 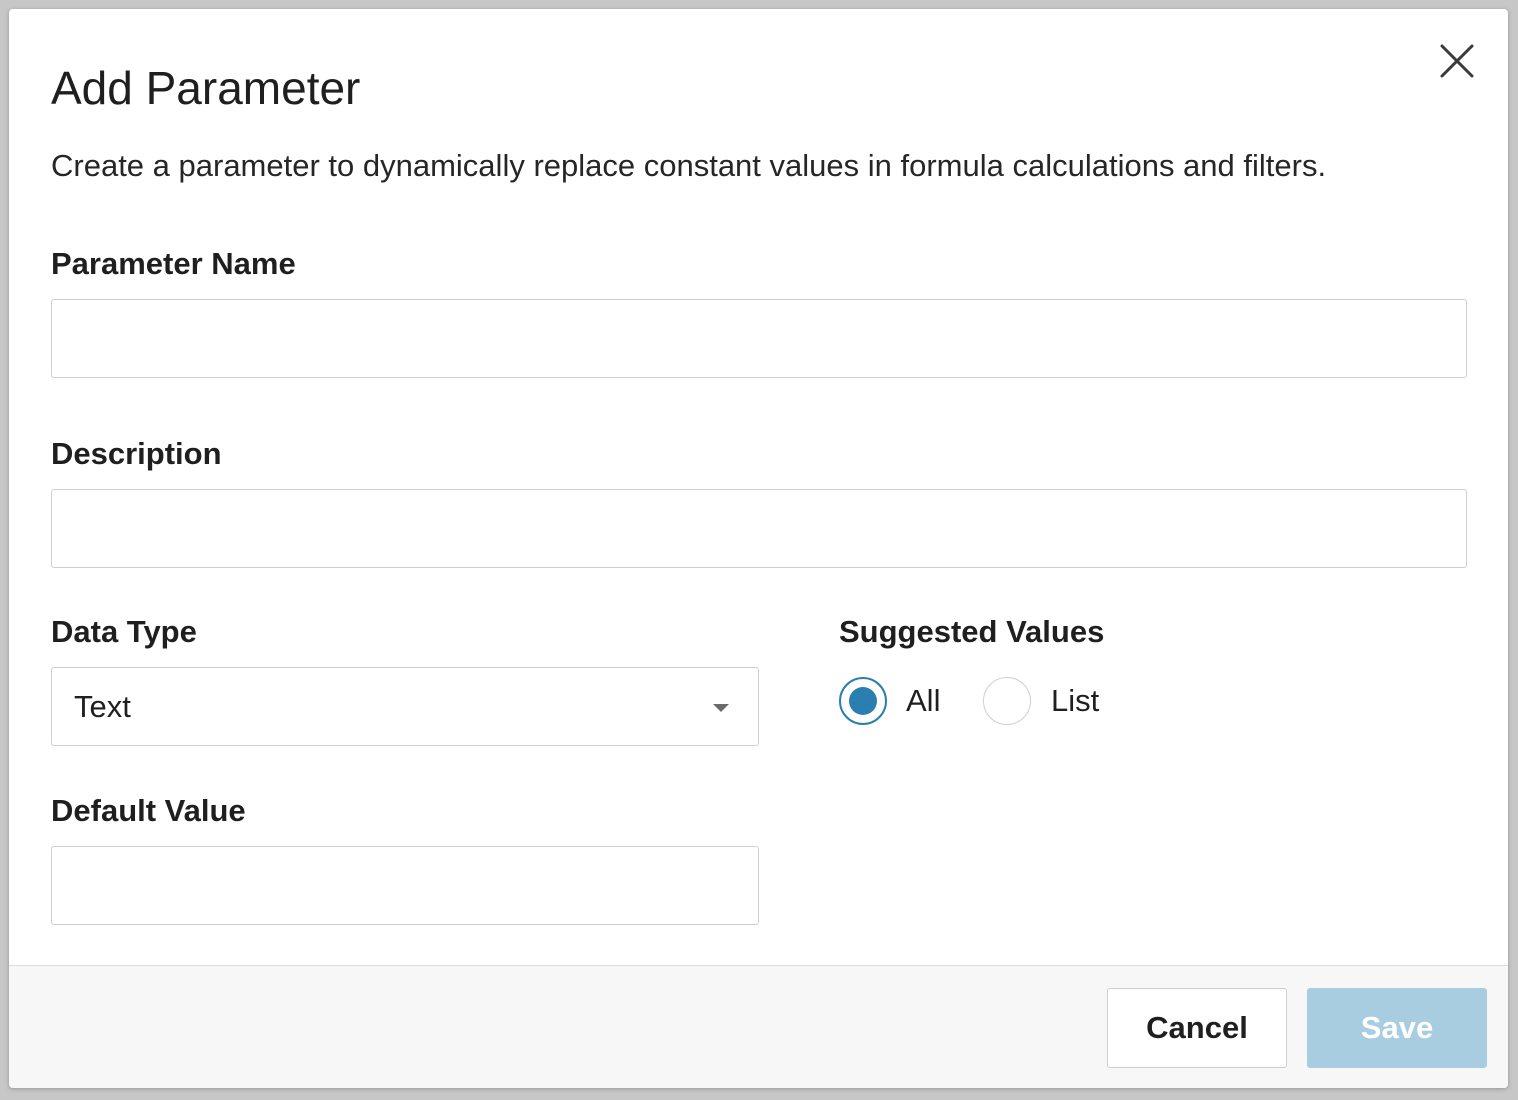 What do you see at coordinates (1007, 701) in the screenshot?
I see `radio-list` at bounding box center [1007, 701].